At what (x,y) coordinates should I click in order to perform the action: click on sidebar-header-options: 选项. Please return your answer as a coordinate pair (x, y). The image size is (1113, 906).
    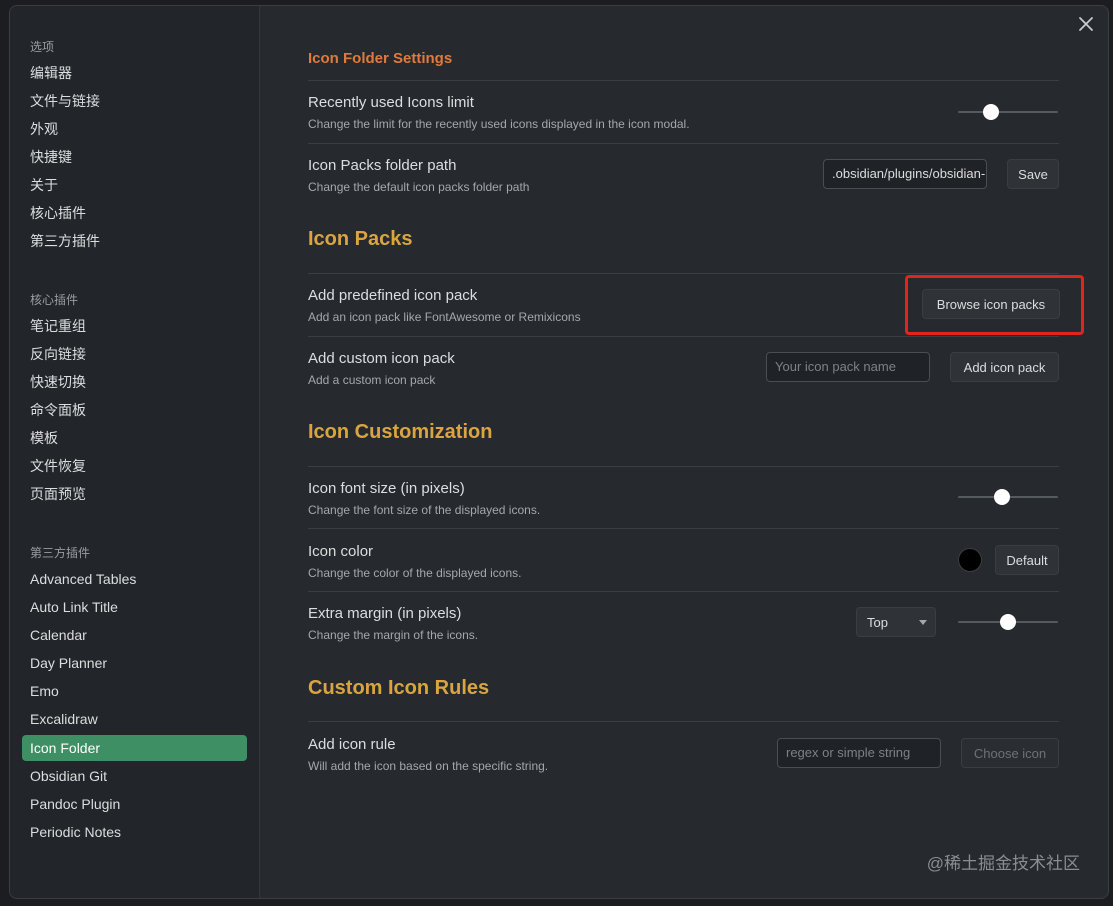
    Looking at the image, I should click on (42, 47).